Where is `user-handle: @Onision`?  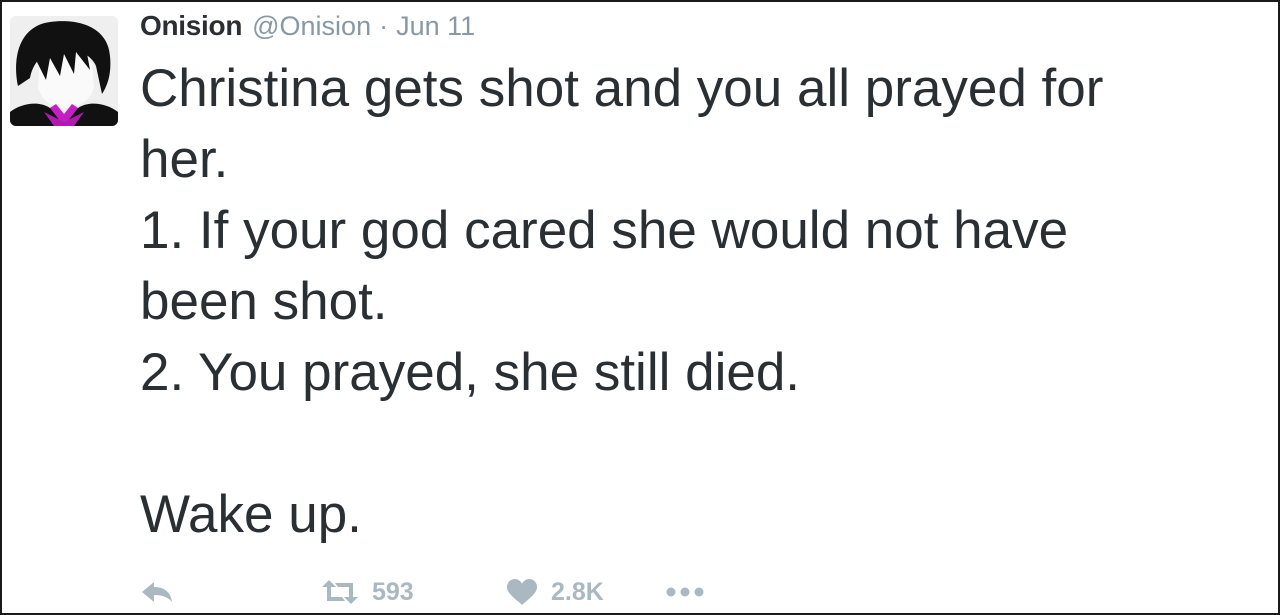 user-handle: @Onision is located at coordinates (311, 26).